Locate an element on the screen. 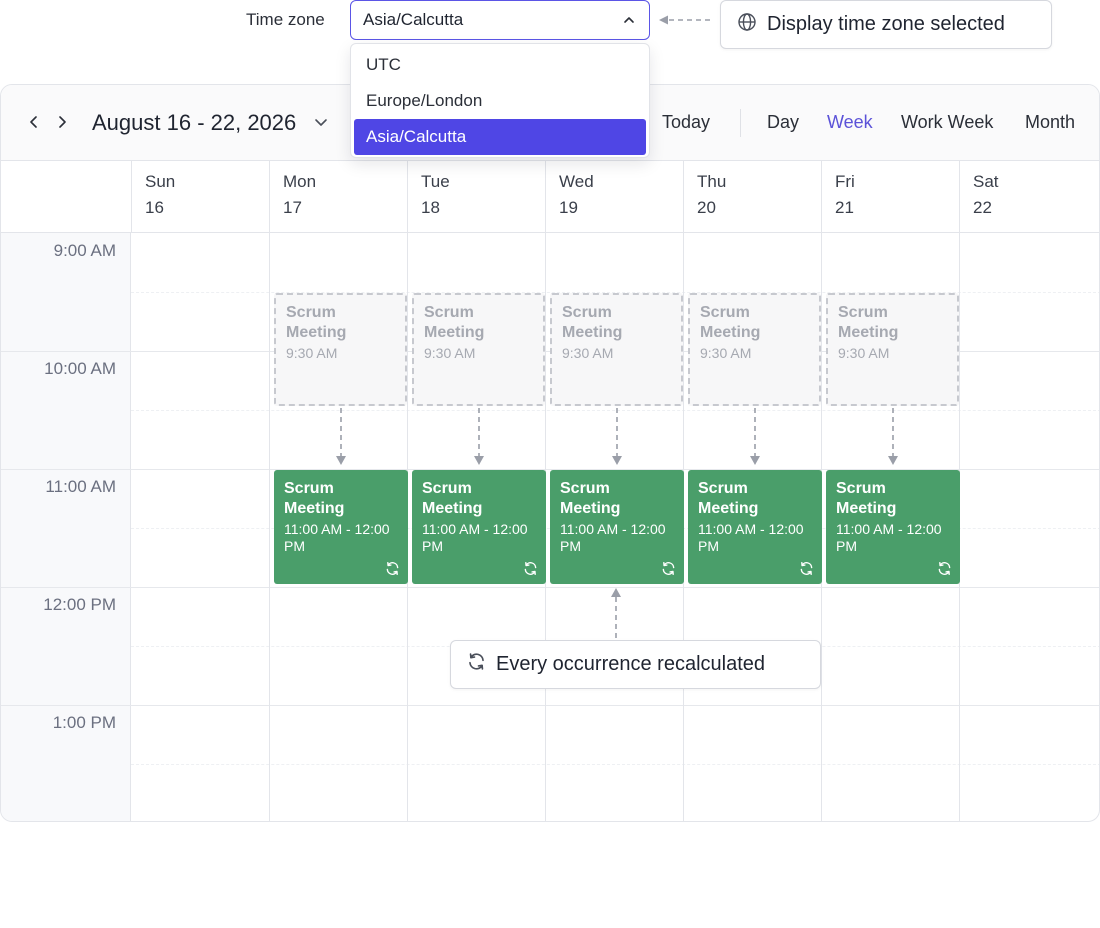  event-mon: Scrum Meeting 11:00 AM - 12:00 PM is located at coordinates (341, 527).